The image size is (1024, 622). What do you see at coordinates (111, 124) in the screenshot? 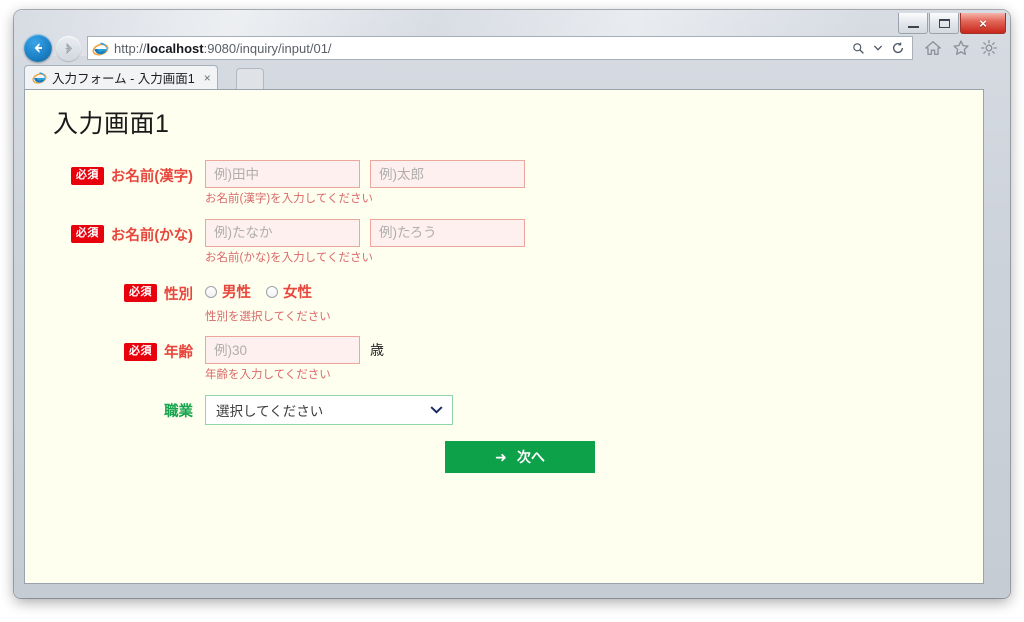
I see `page-title: 入力画面1` at bounding box center [111, 124].